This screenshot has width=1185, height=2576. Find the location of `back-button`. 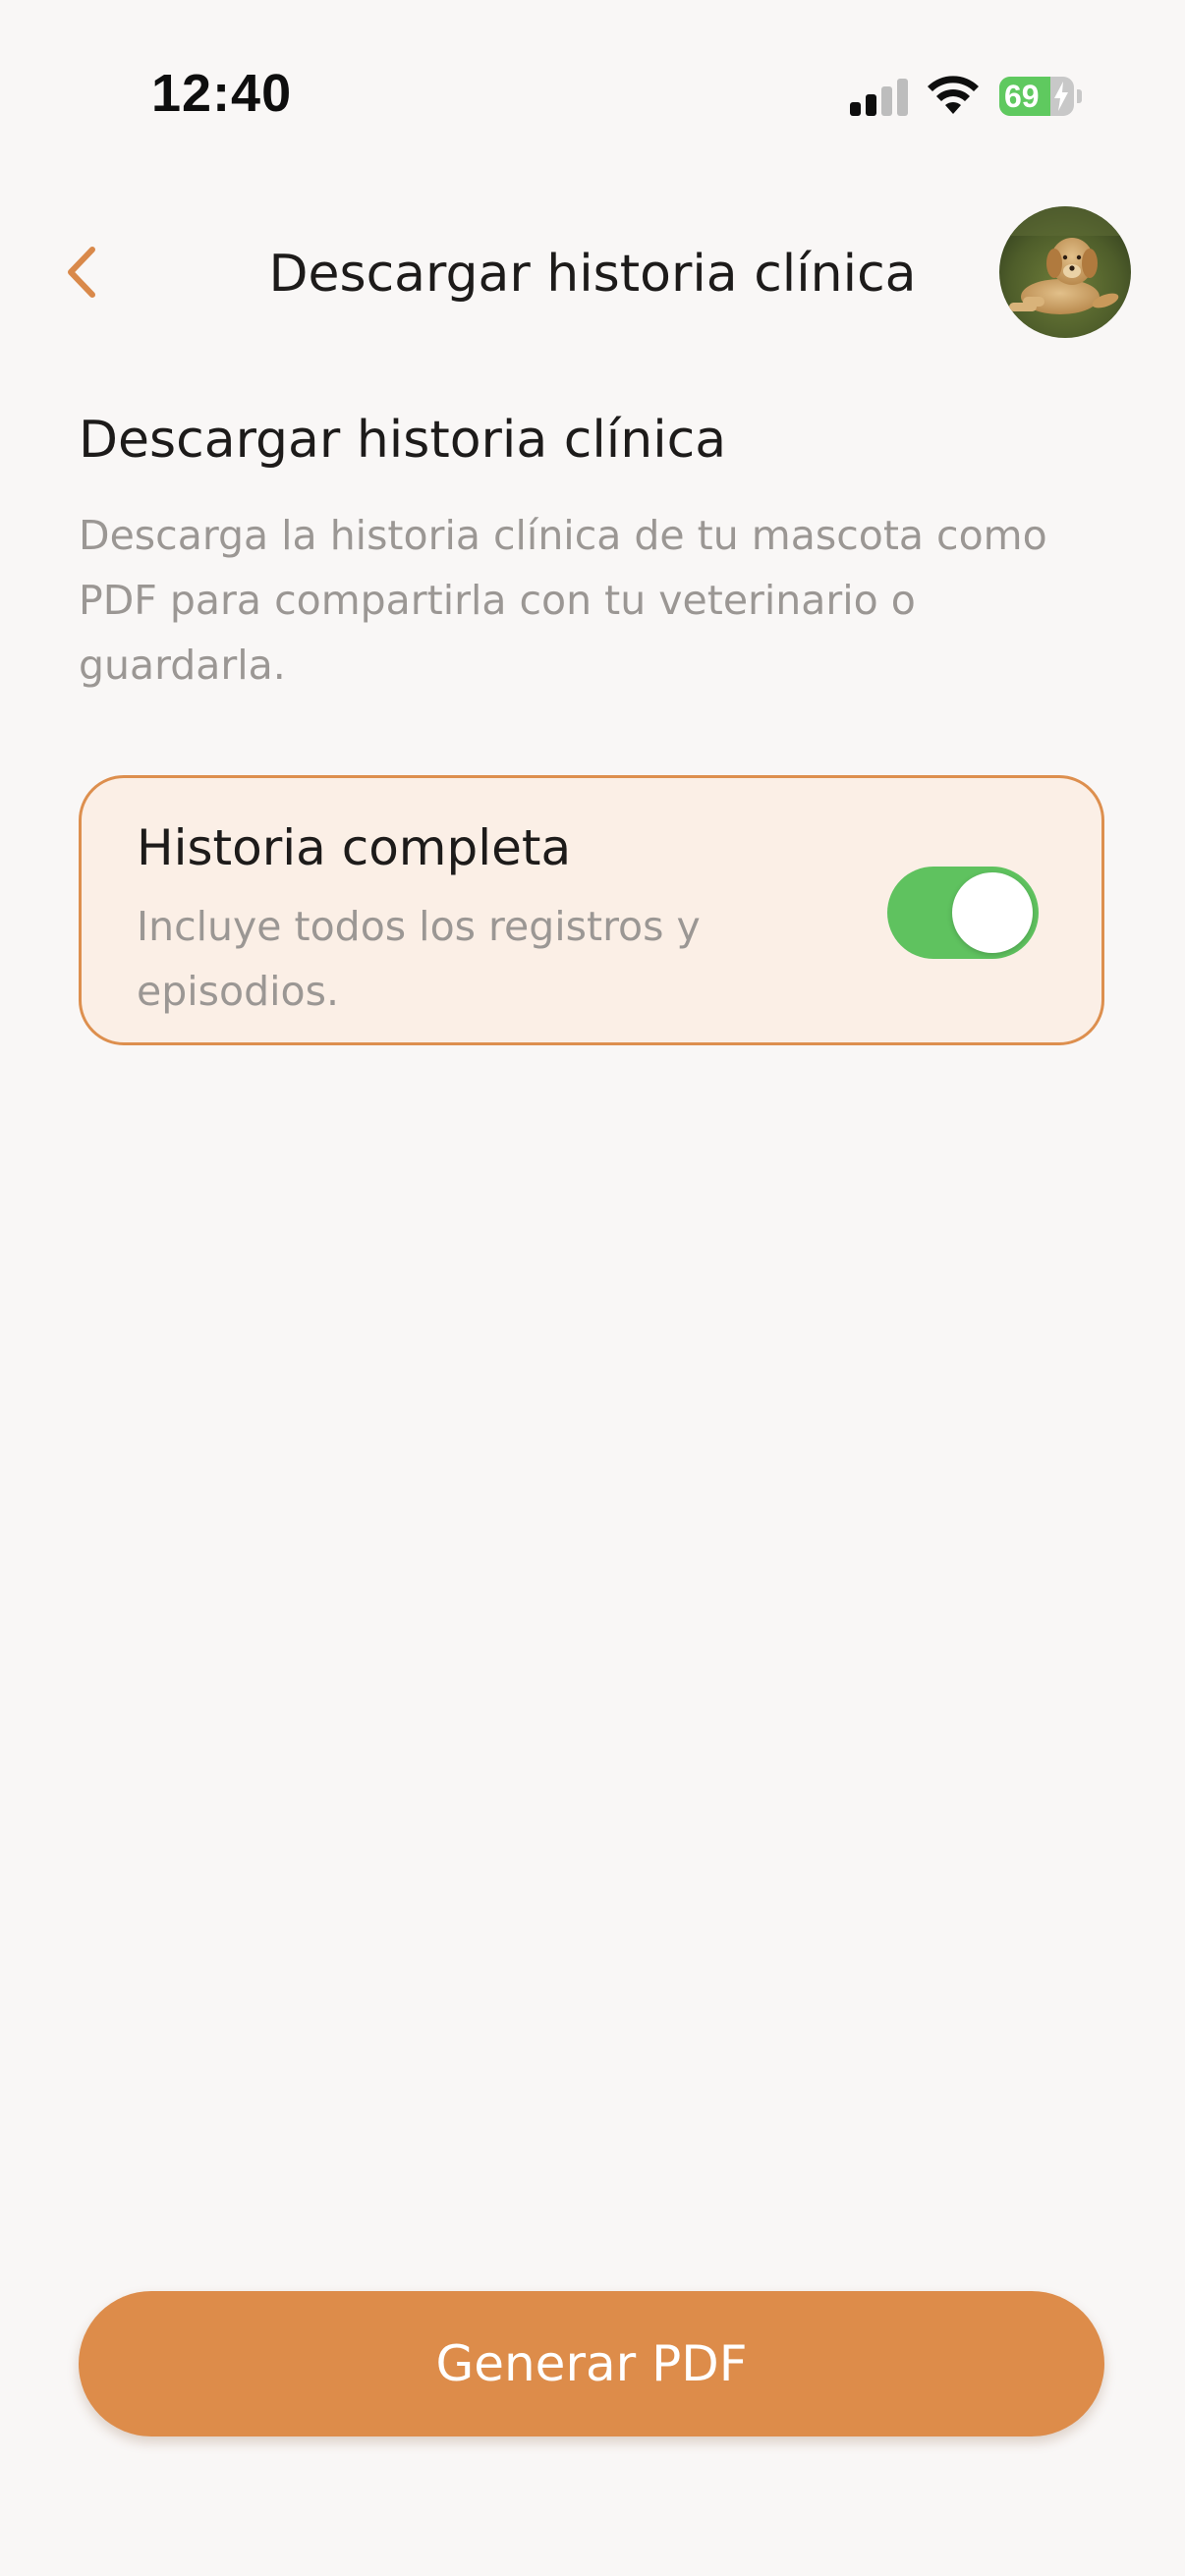

back-button is located at coordinates (83, 272).